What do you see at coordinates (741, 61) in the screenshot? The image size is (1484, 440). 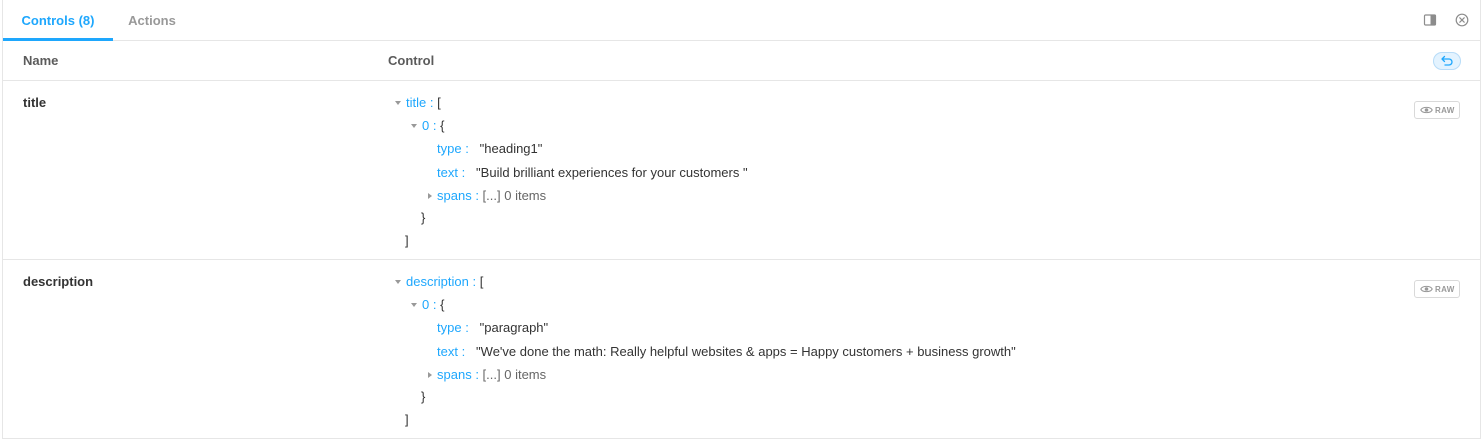 I see `table-header: Name Control` at bounding box center [741, 61].